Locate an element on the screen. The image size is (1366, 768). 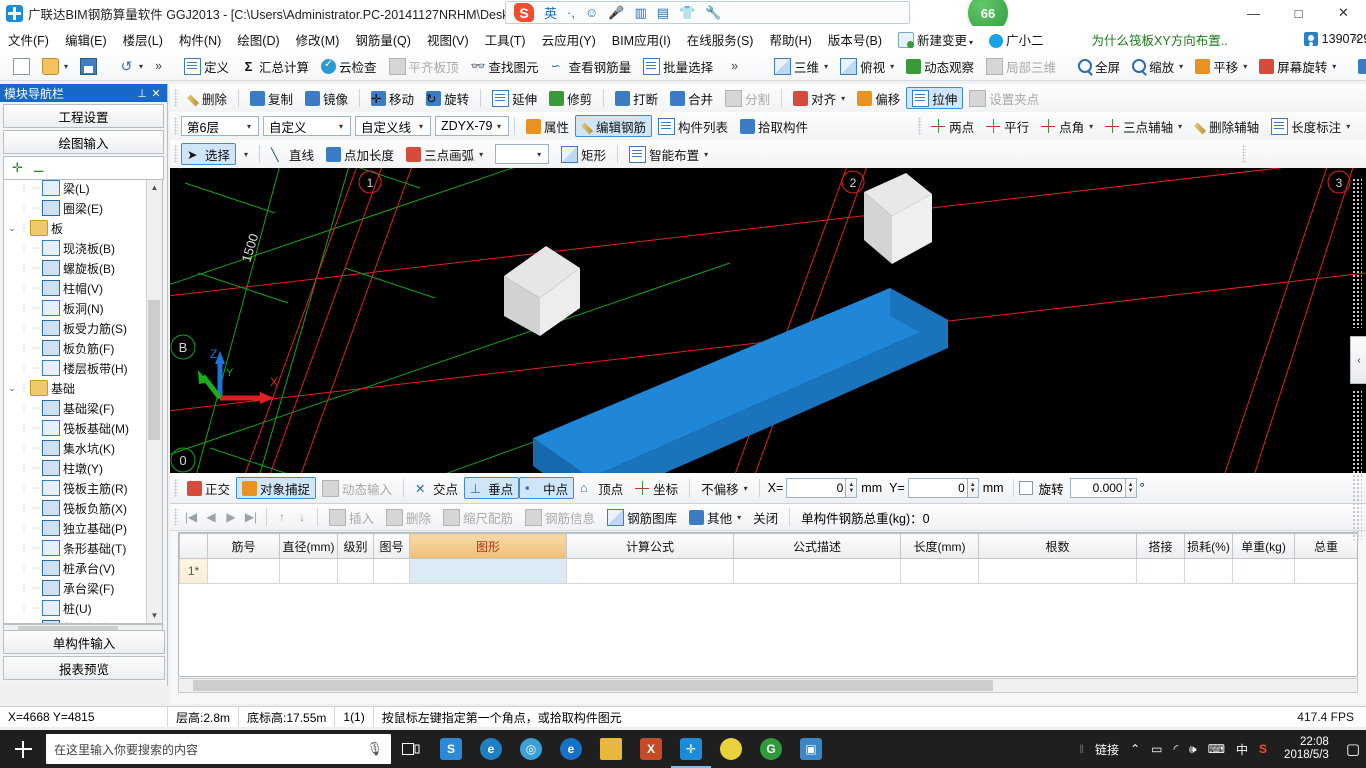
grid-horizontal-scrollbar is located at coordinates (768, 685).